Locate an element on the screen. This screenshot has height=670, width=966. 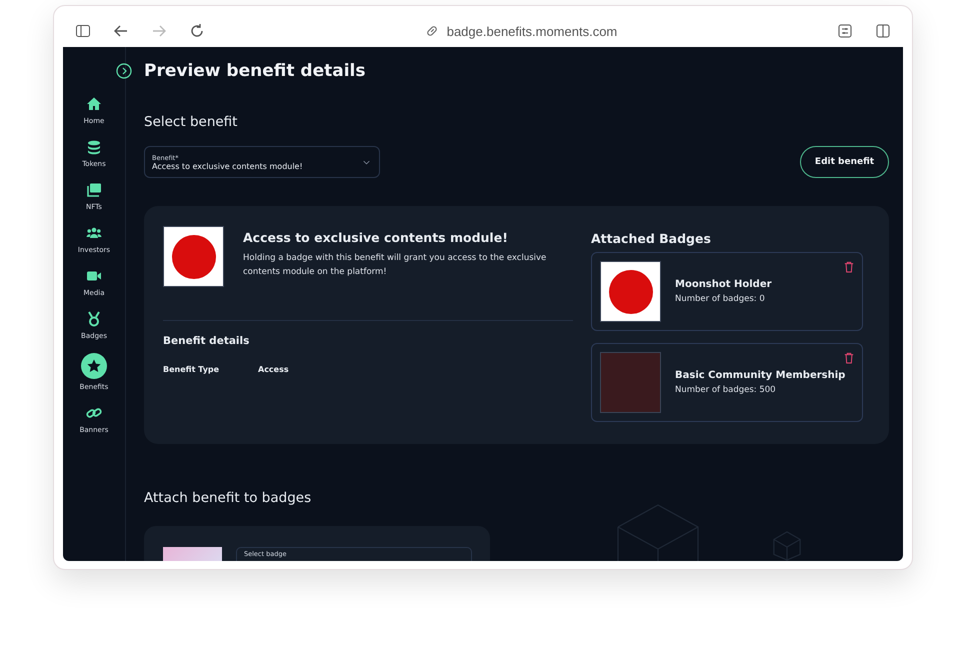
chevron-down-icon is located at coordinates (366, 162).